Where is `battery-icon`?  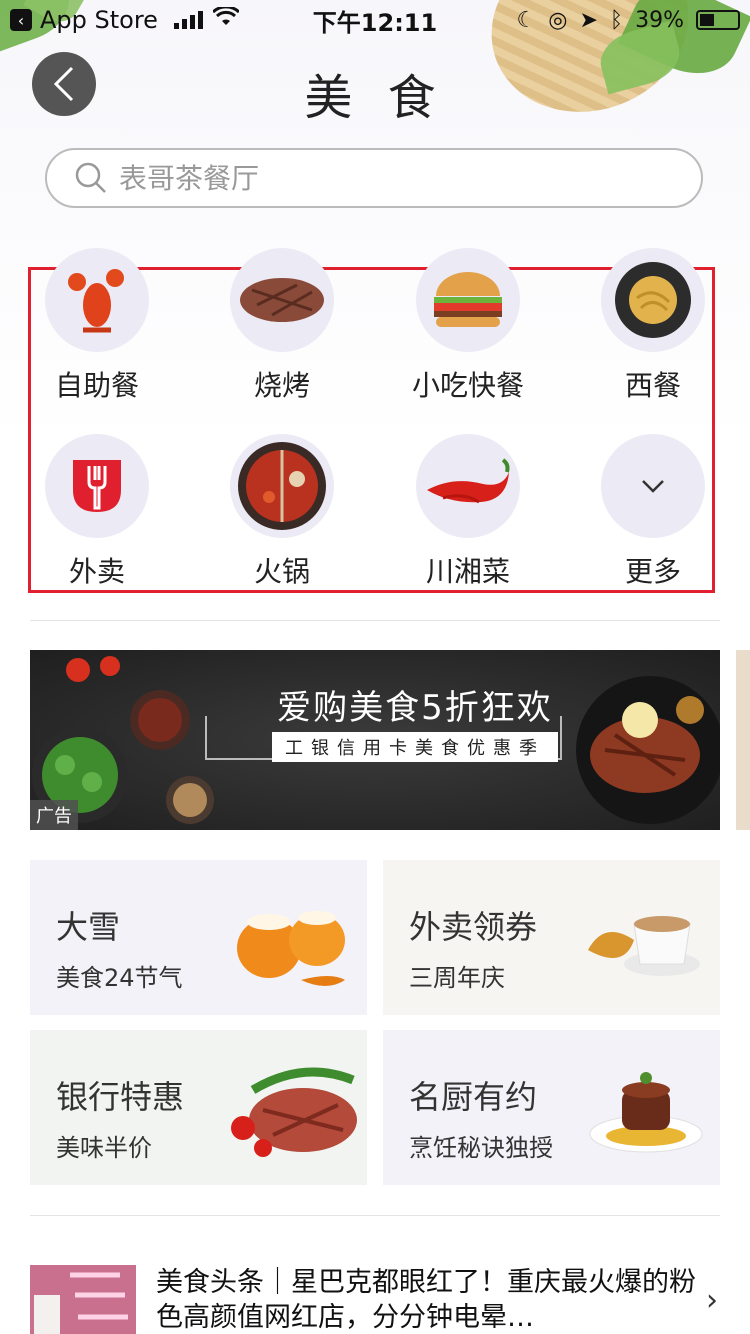 battery-icon is located at coordinates (718, 20).